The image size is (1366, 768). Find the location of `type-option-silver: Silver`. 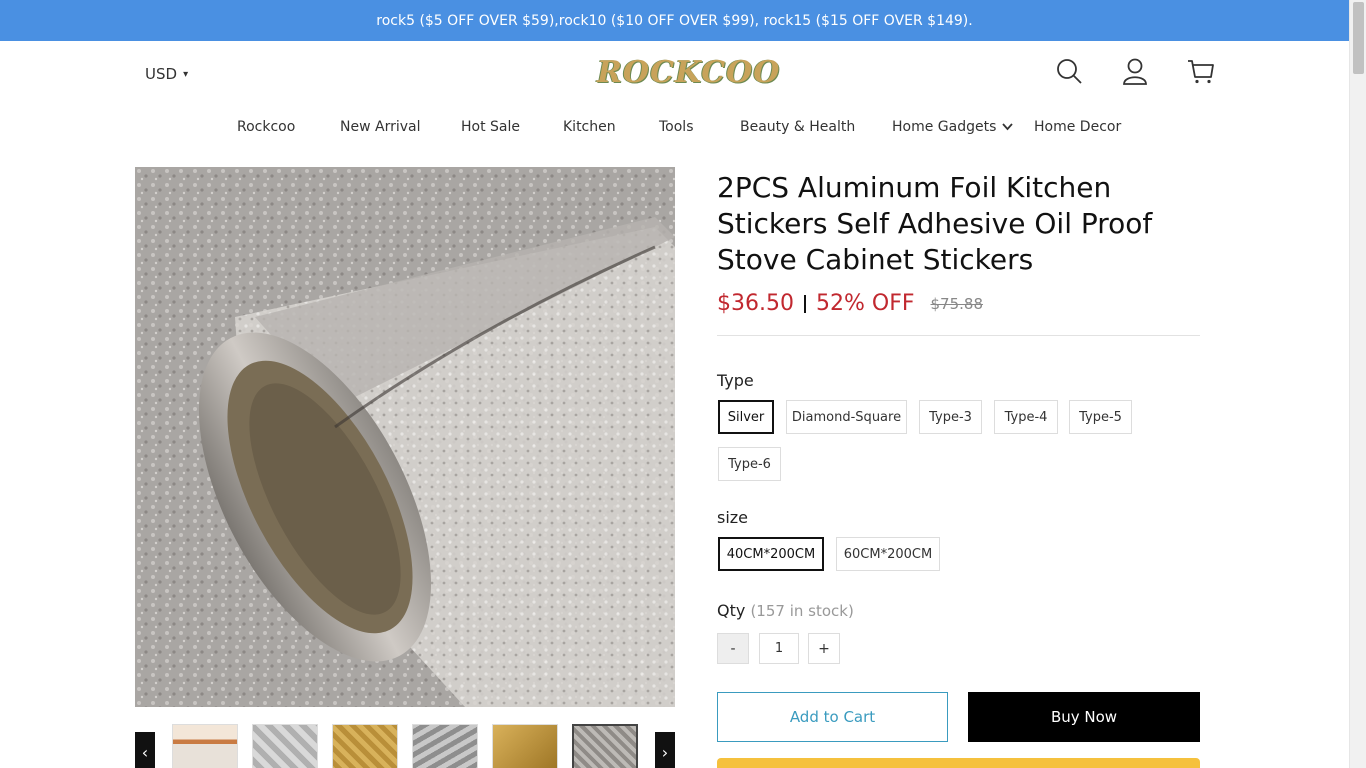

type-option-silver: Silver is located at coordinates (746, 417).